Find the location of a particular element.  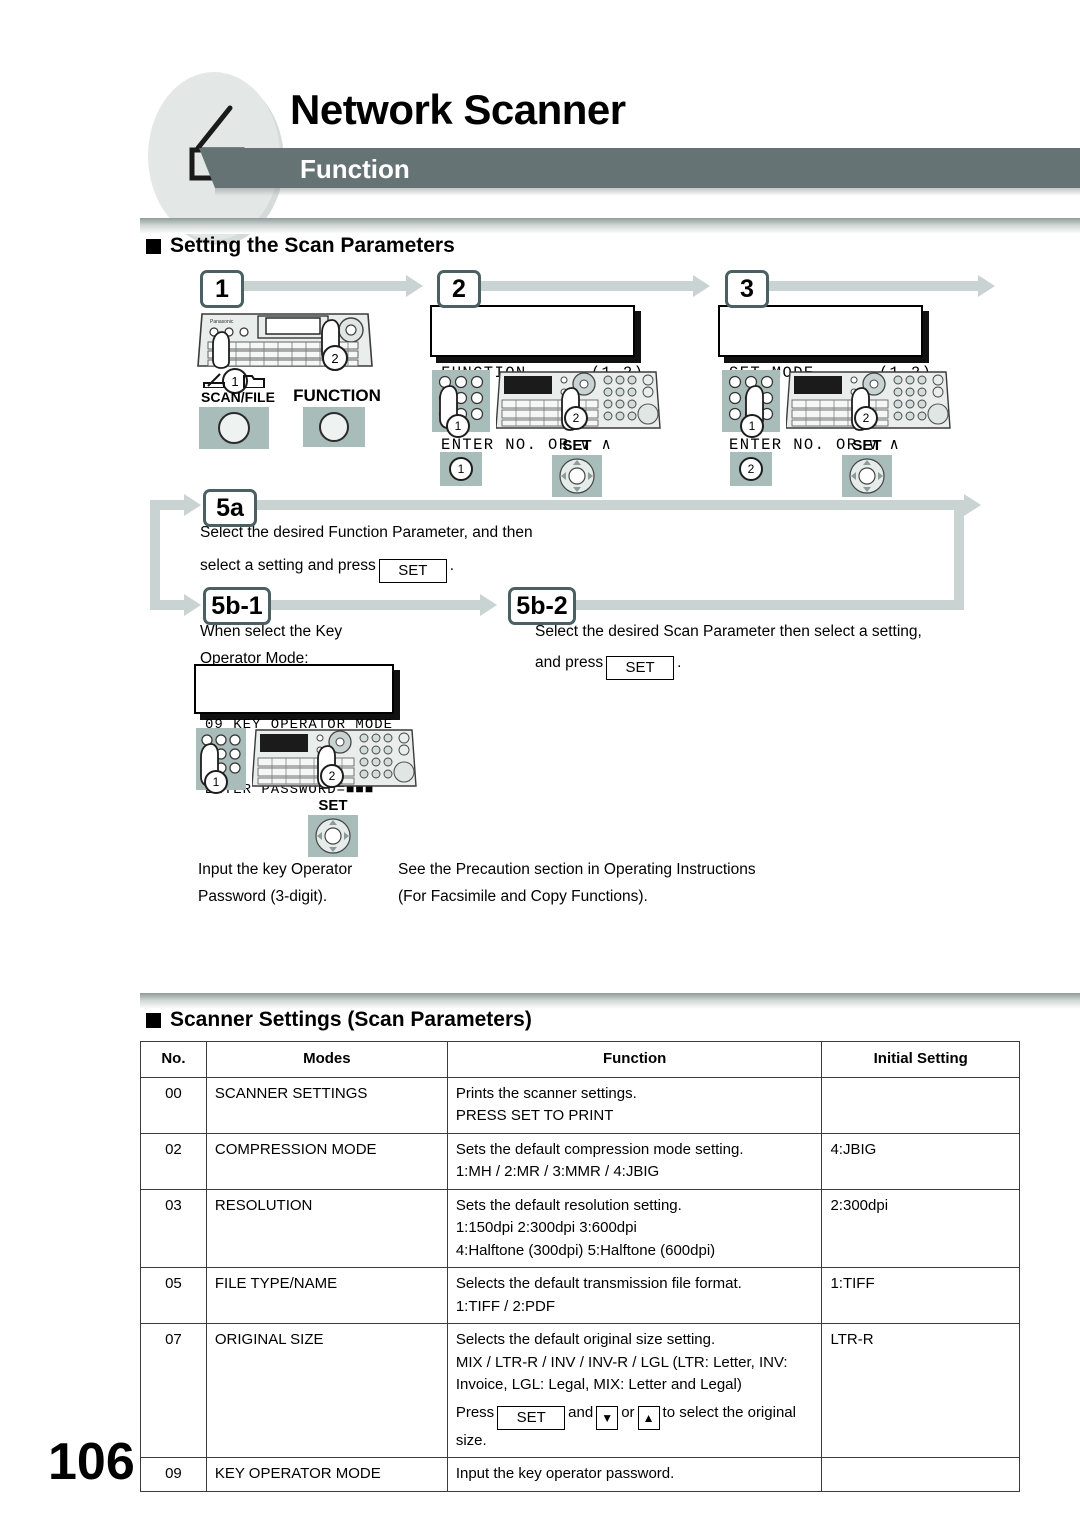

device-panel-illustration-1: Panasonic is located at coordinates (286, 341).